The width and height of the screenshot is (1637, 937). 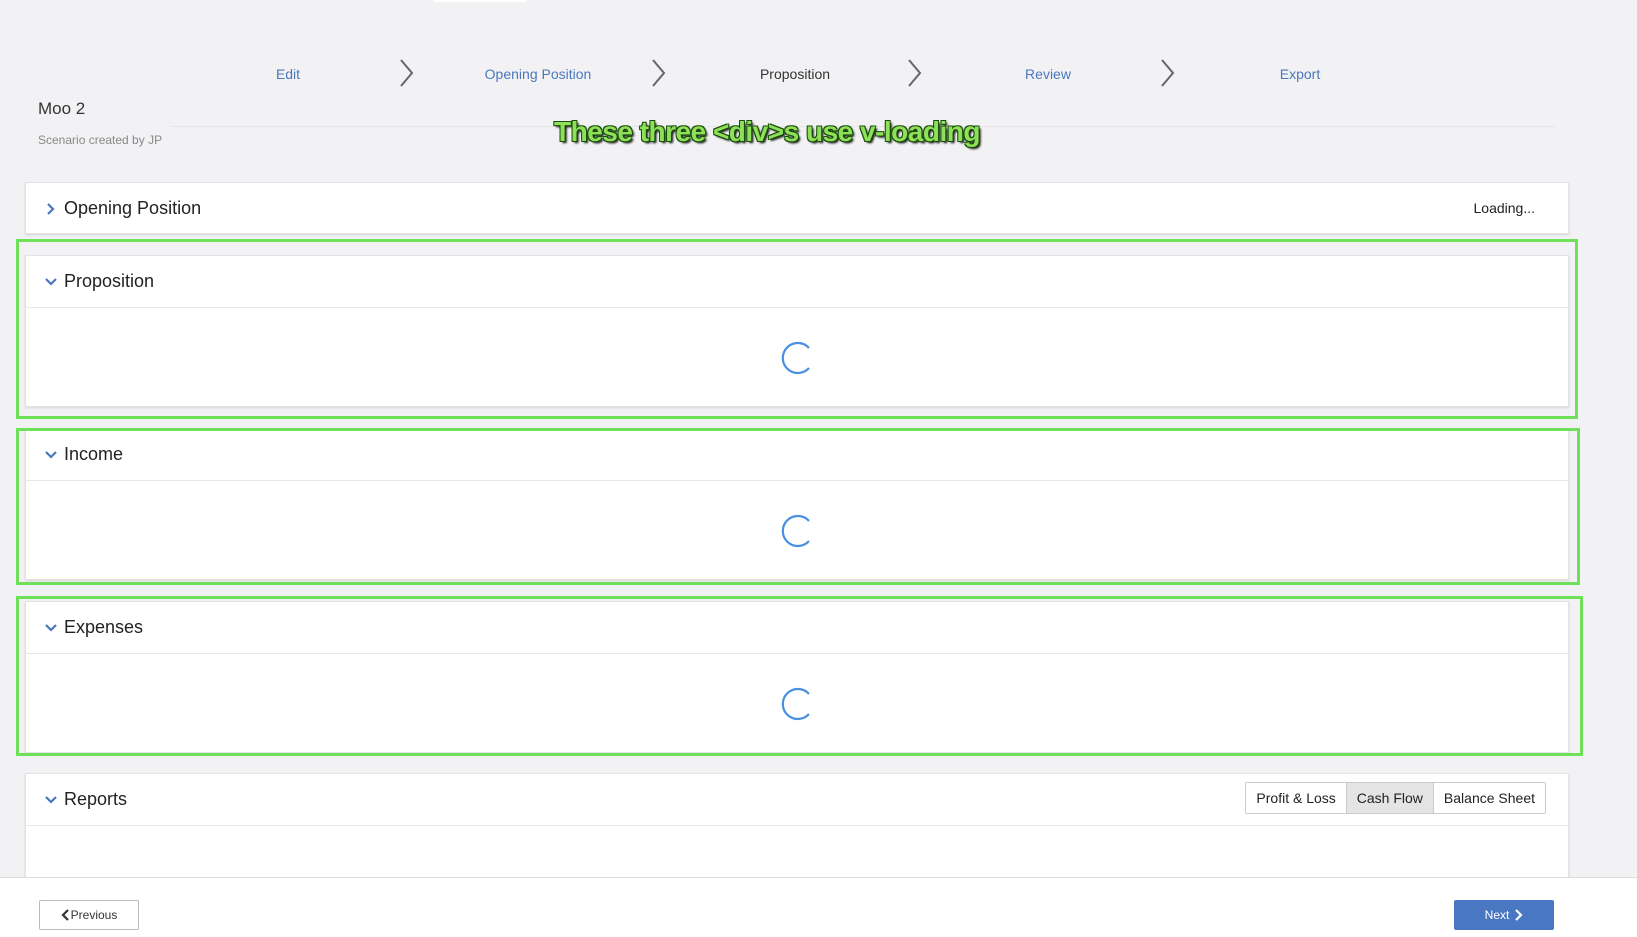 What do you see at coordinates (480, 1) in the screenshot?
I see `top-tab-indicator` at bounding box center [480, 1].